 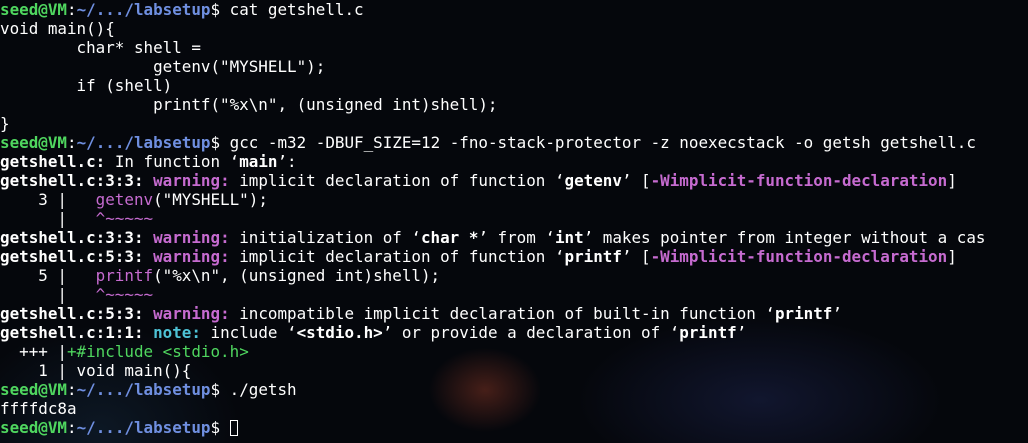 I want to click on output-text: void main(){, so click(x=57, y=28).